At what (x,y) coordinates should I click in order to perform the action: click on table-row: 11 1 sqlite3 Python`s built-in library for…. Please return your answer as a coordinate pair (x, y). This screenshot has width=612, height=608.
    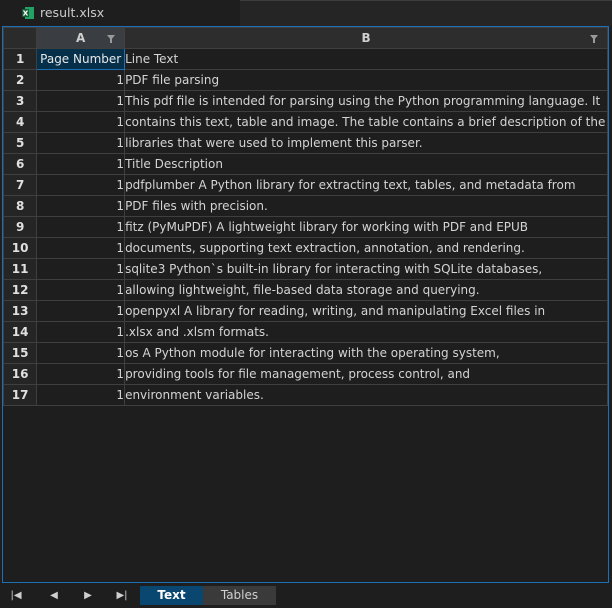
    Looking at the image, I should click on (305, 269).